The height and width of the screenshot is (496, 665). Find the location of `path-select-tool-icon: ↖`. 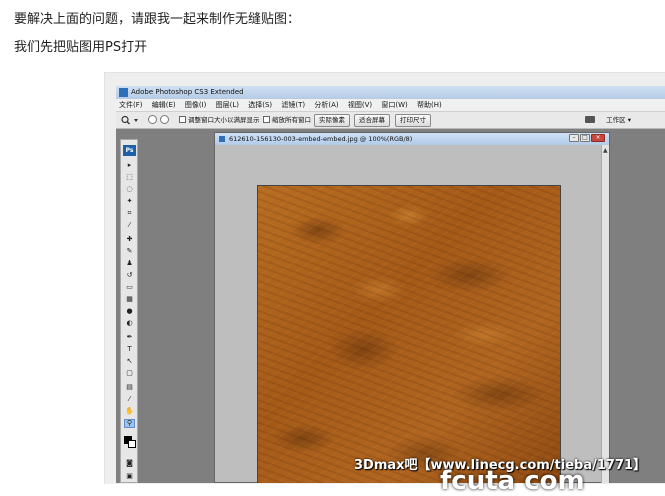

path-select-tool-icon: ↖ is located at coordinates (129, 361).